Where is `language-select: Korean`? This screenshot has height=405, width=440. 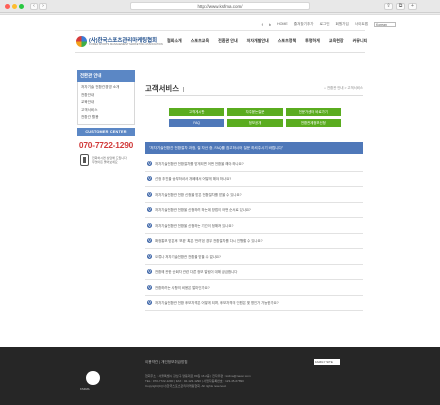 language-select: Korean is located at coordinates (385, 24).